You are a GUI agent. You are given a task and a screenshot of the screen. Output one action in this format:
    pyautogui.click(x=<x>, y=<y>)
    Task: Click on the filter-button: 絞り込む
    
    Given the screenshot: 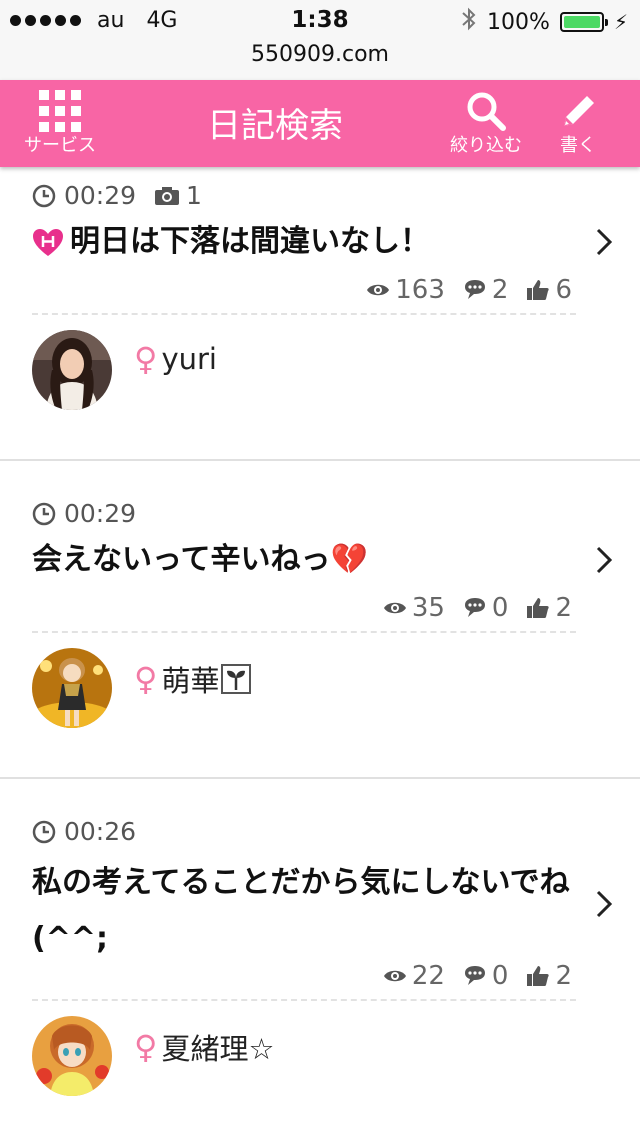 What is the action you would take?
    pyautogui.click(x=486, y=123)
    